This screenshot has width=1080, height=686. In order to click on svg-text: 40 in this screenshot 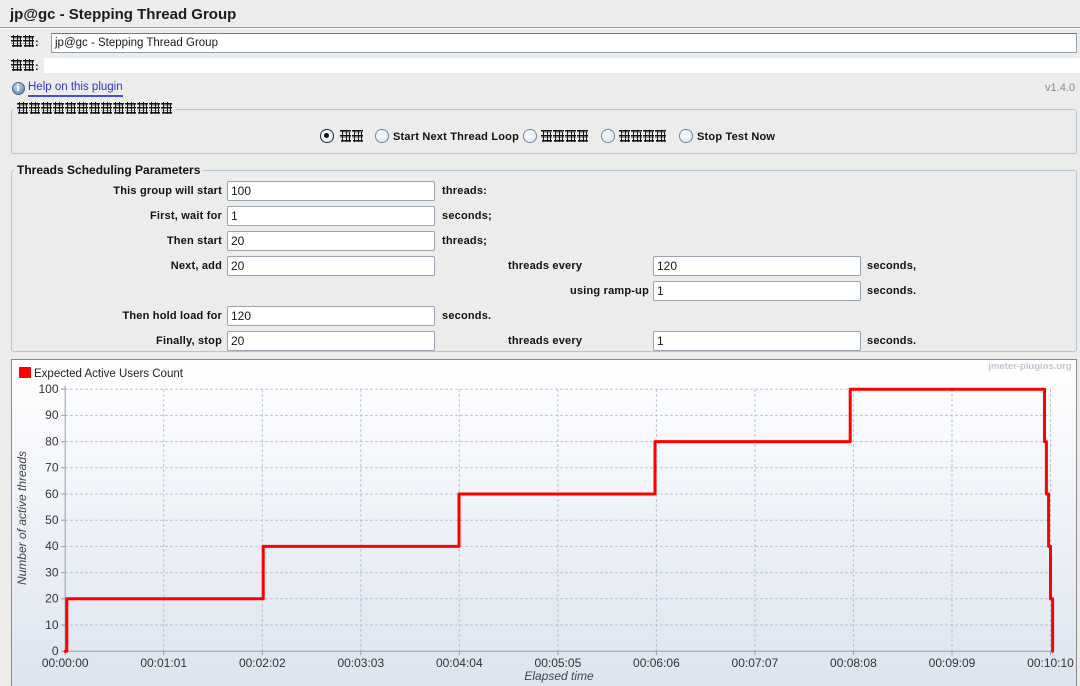, I will do `click(52, 546)`.